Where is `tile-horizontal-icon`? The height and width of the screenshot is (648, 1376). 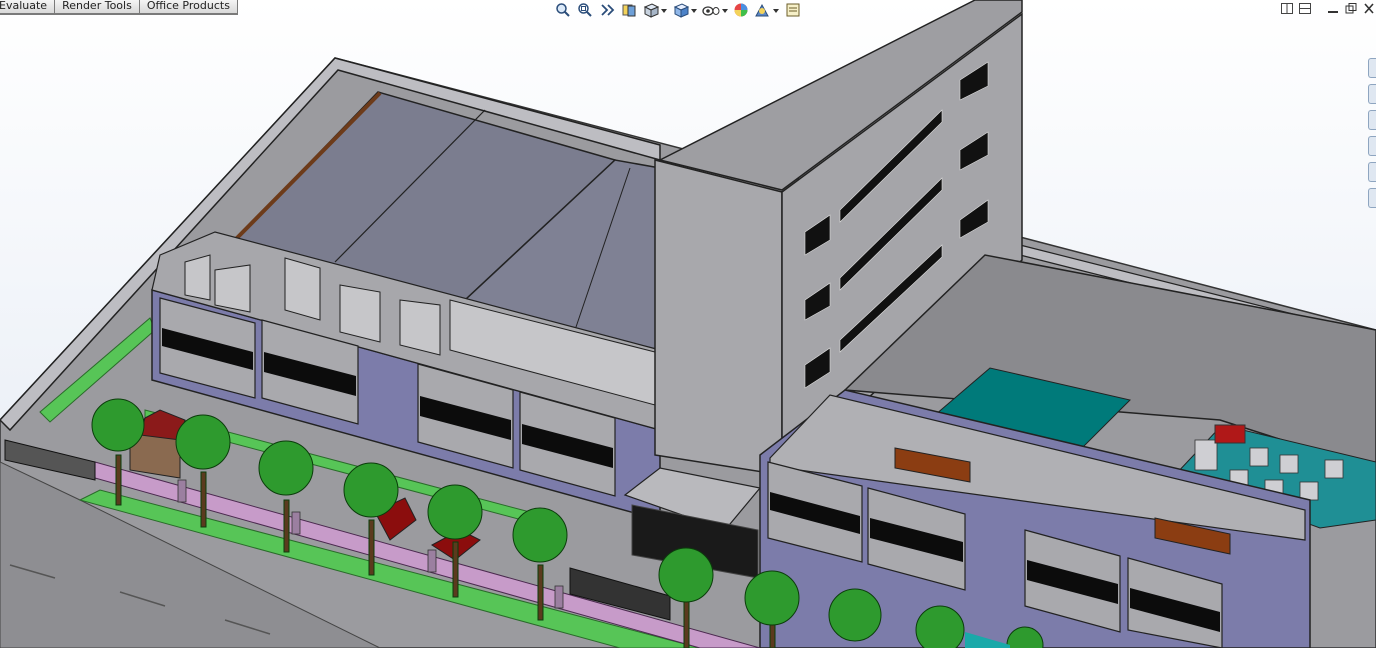 tile-horizontal-icon is located at coordinates (1287, 8).